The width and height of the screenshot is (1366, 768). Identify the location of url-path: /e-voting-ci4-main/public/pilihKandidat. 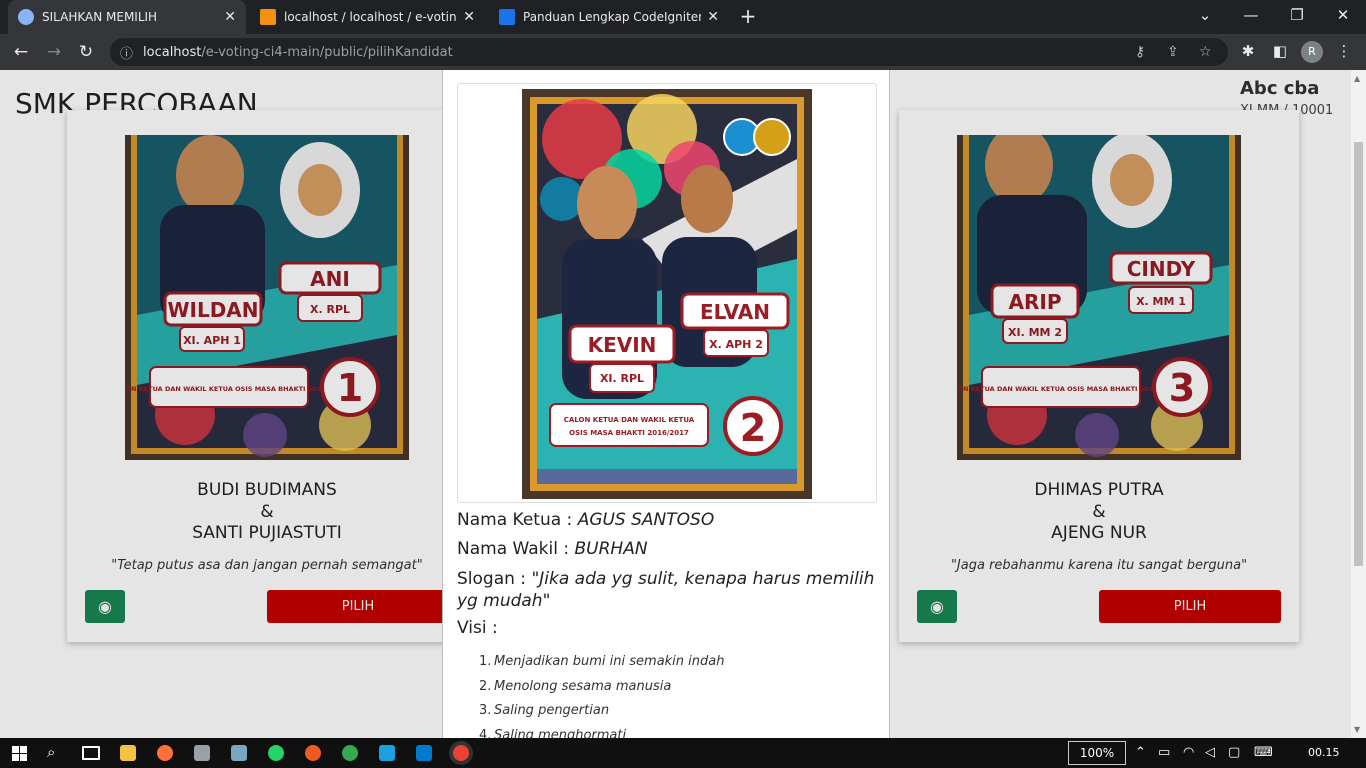
(327, 52).